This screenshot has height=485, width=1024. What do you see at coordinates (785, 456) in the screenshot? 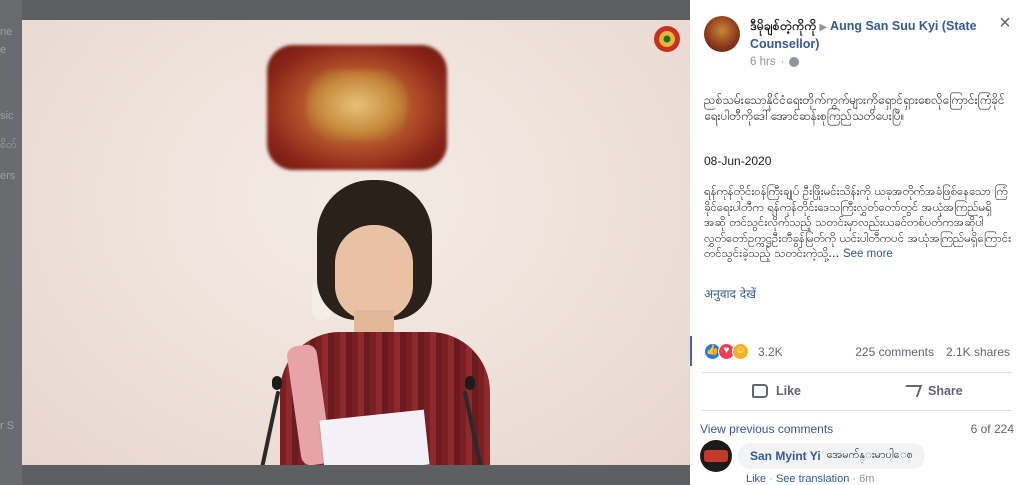
I see `commenter-name: San Myint Yi` at bounding box center [785, 456].